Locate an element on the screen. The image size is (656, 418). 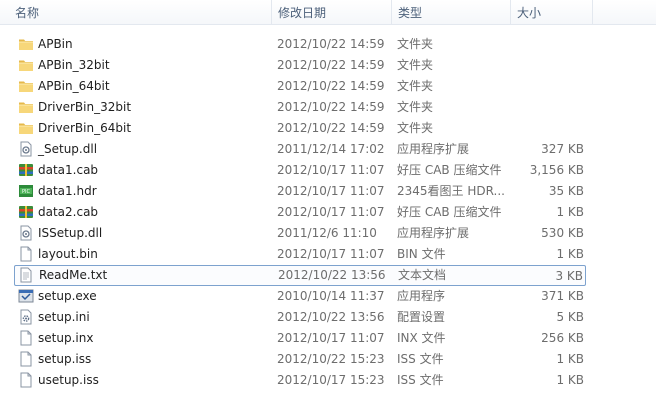
file-name: layout.bin is located at coordinates (68, 254).